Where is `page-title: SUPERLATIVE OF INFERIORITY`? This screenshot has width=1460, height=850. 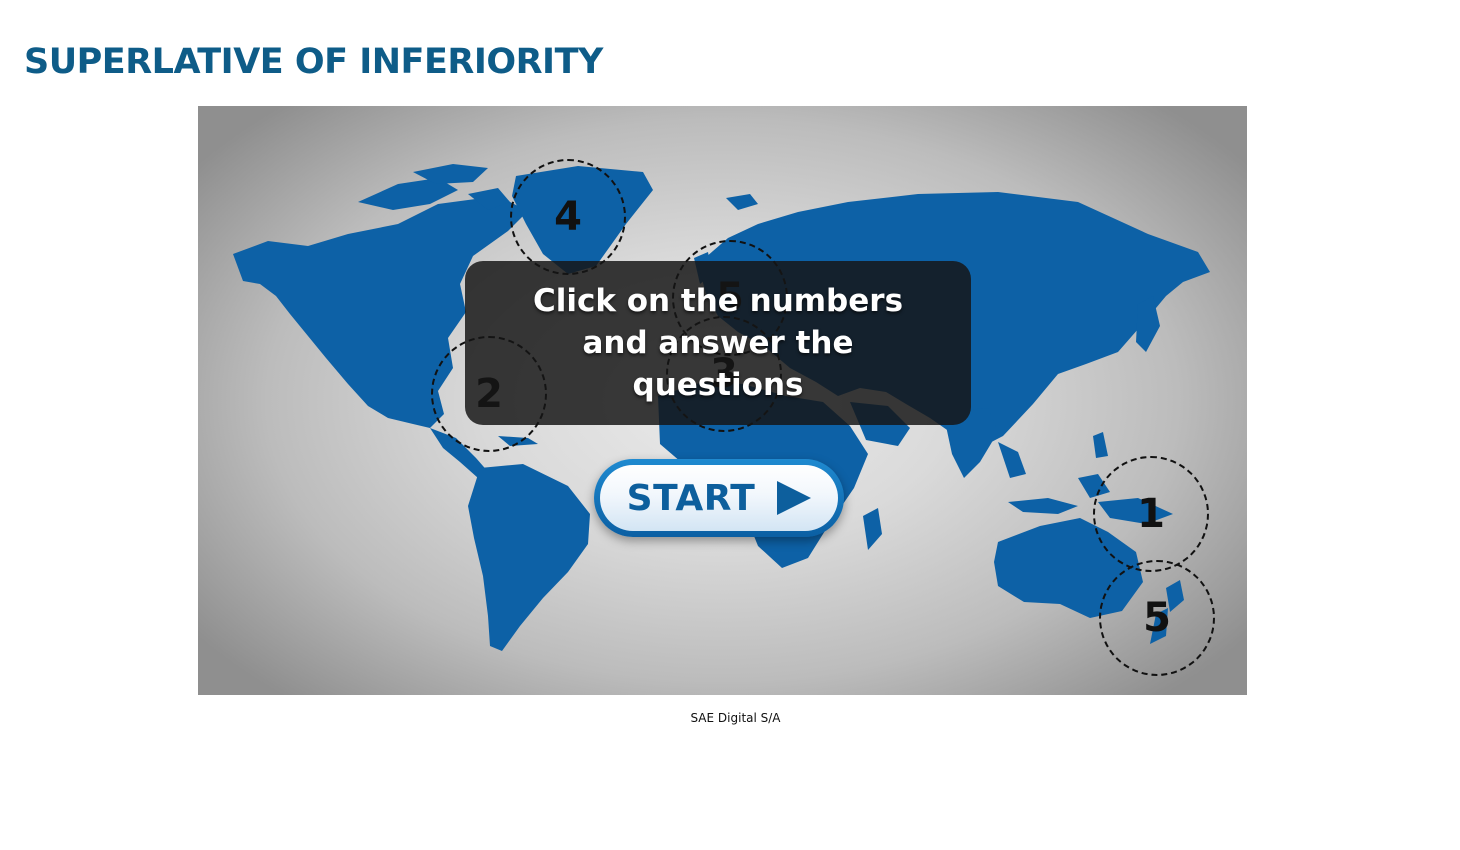 page-title: SUPERLATIVE OF INFERIORITY is located at coordinates (313, 62).